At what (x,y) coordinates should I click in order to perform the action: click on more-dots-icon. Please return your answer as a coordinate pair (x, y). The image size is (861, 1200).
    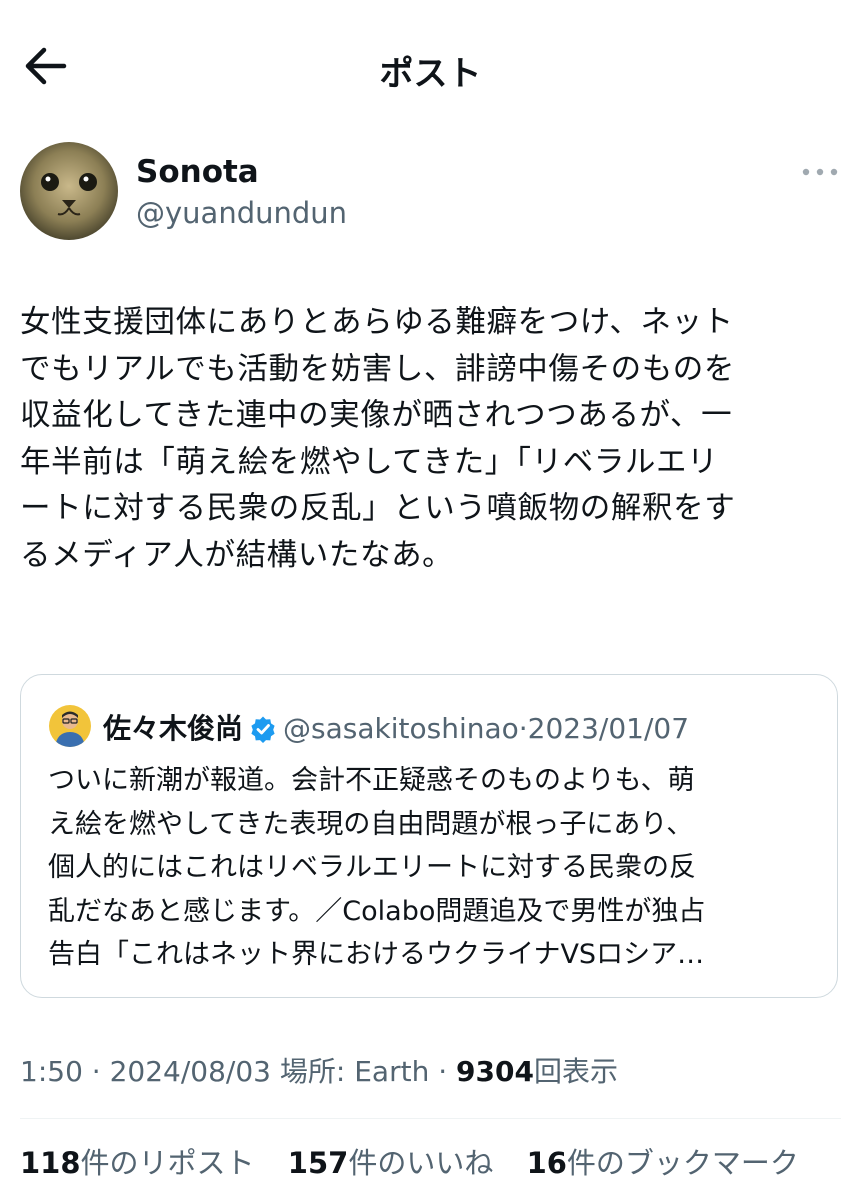
    Looking at the image, I should click on (820, 172).